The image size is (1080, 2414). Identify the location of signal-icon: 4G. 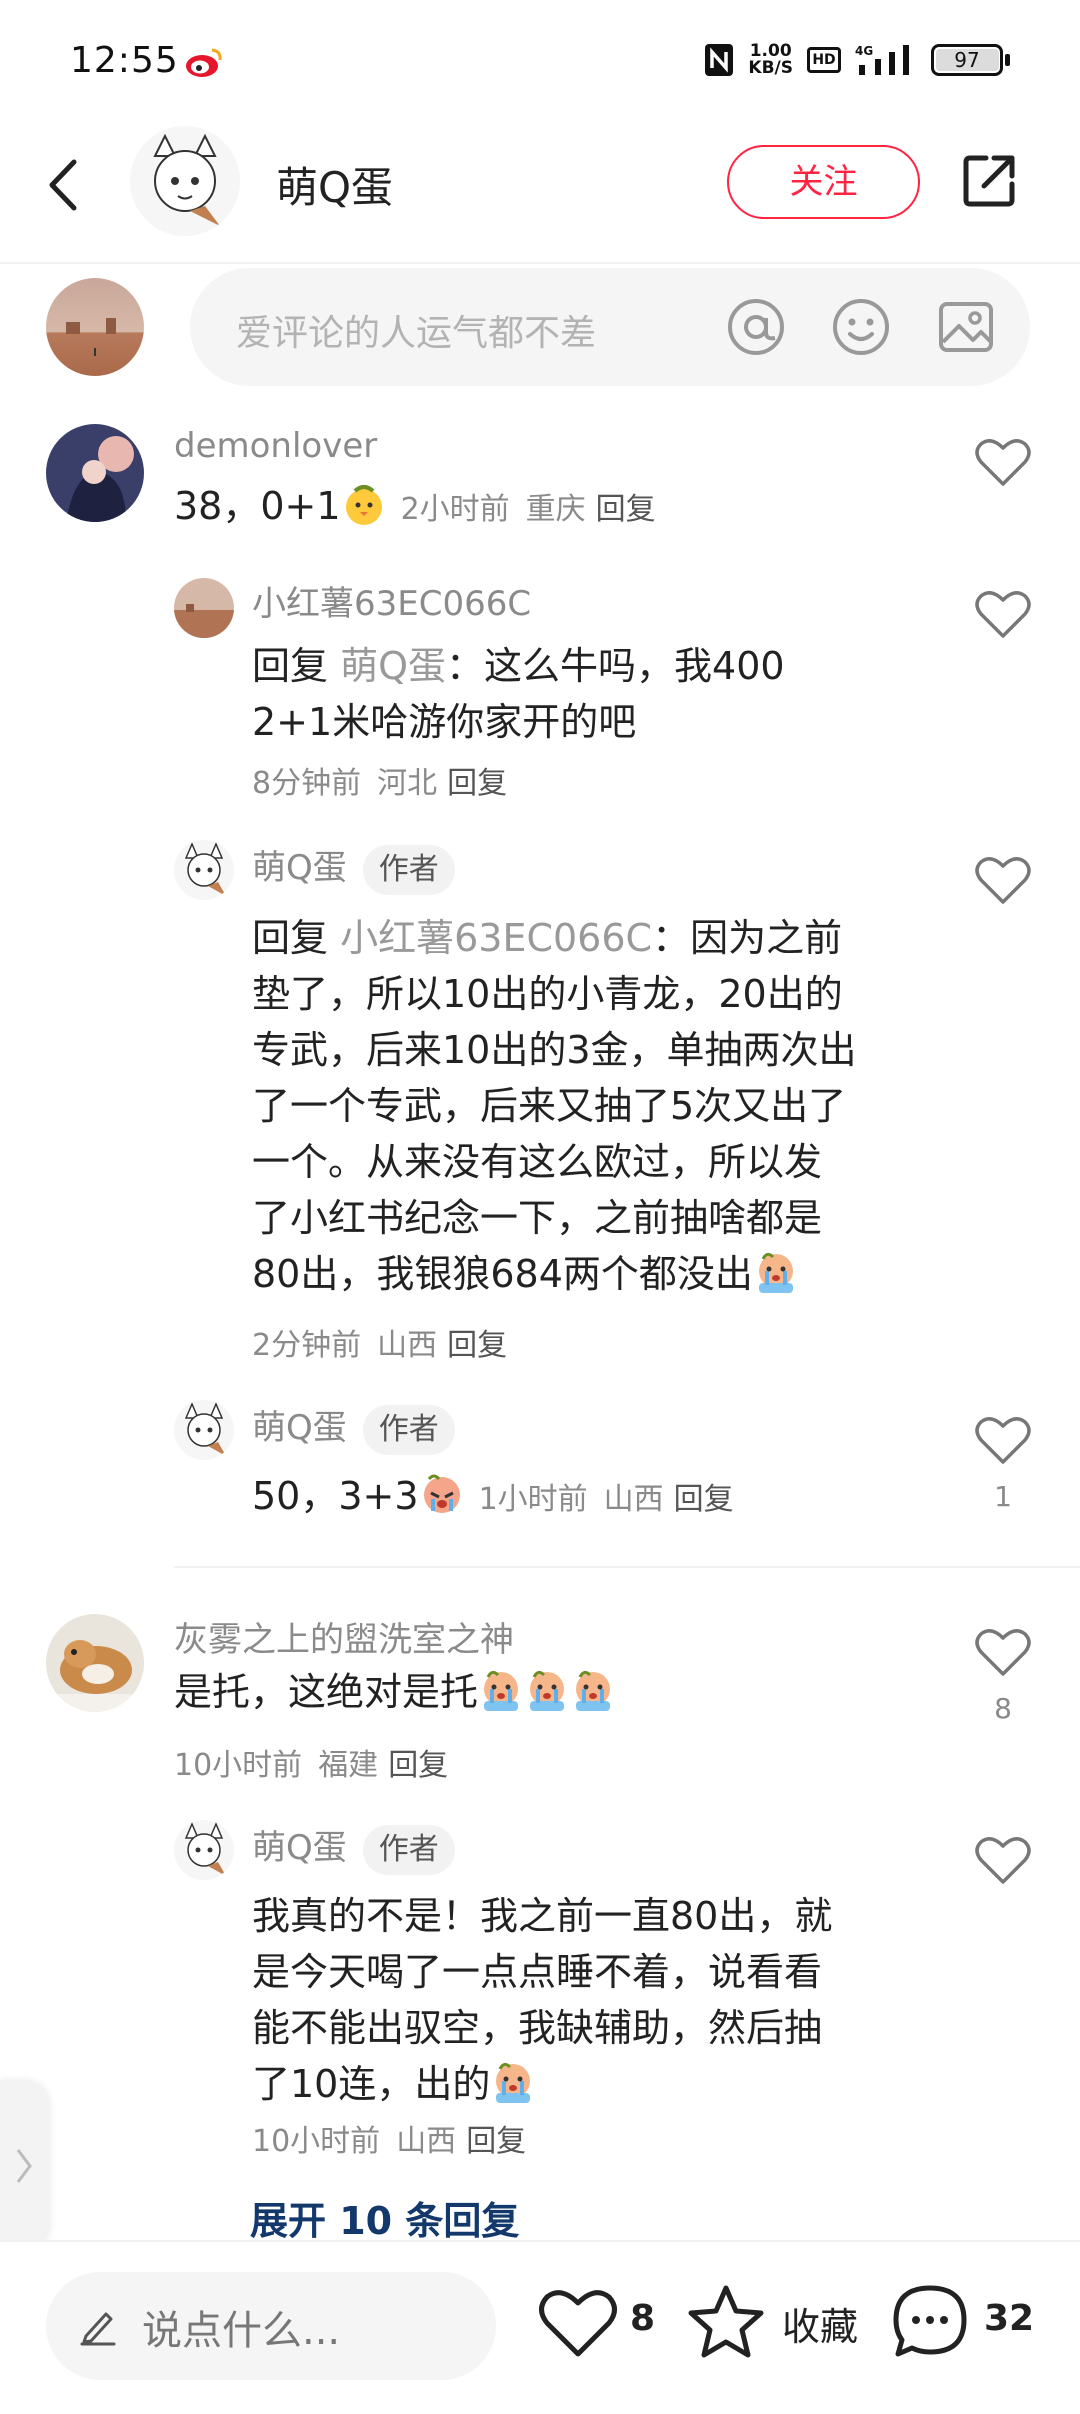
(882, 59).